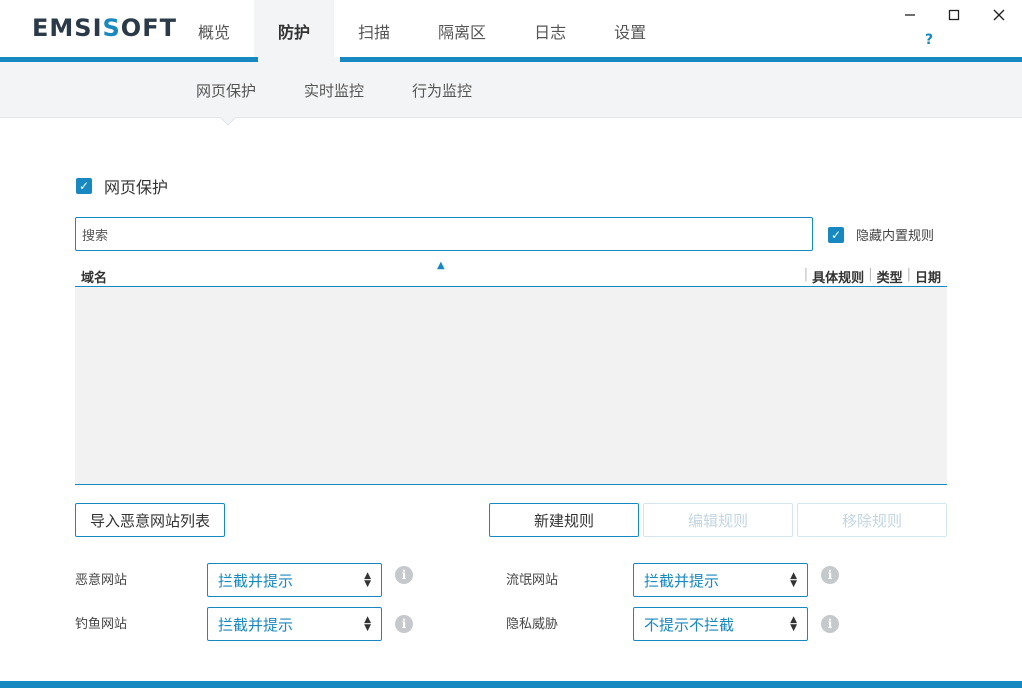  Describe the element at coordinates (294, 31) in the screenshot. I see `tab-protection: 防护` at that location.